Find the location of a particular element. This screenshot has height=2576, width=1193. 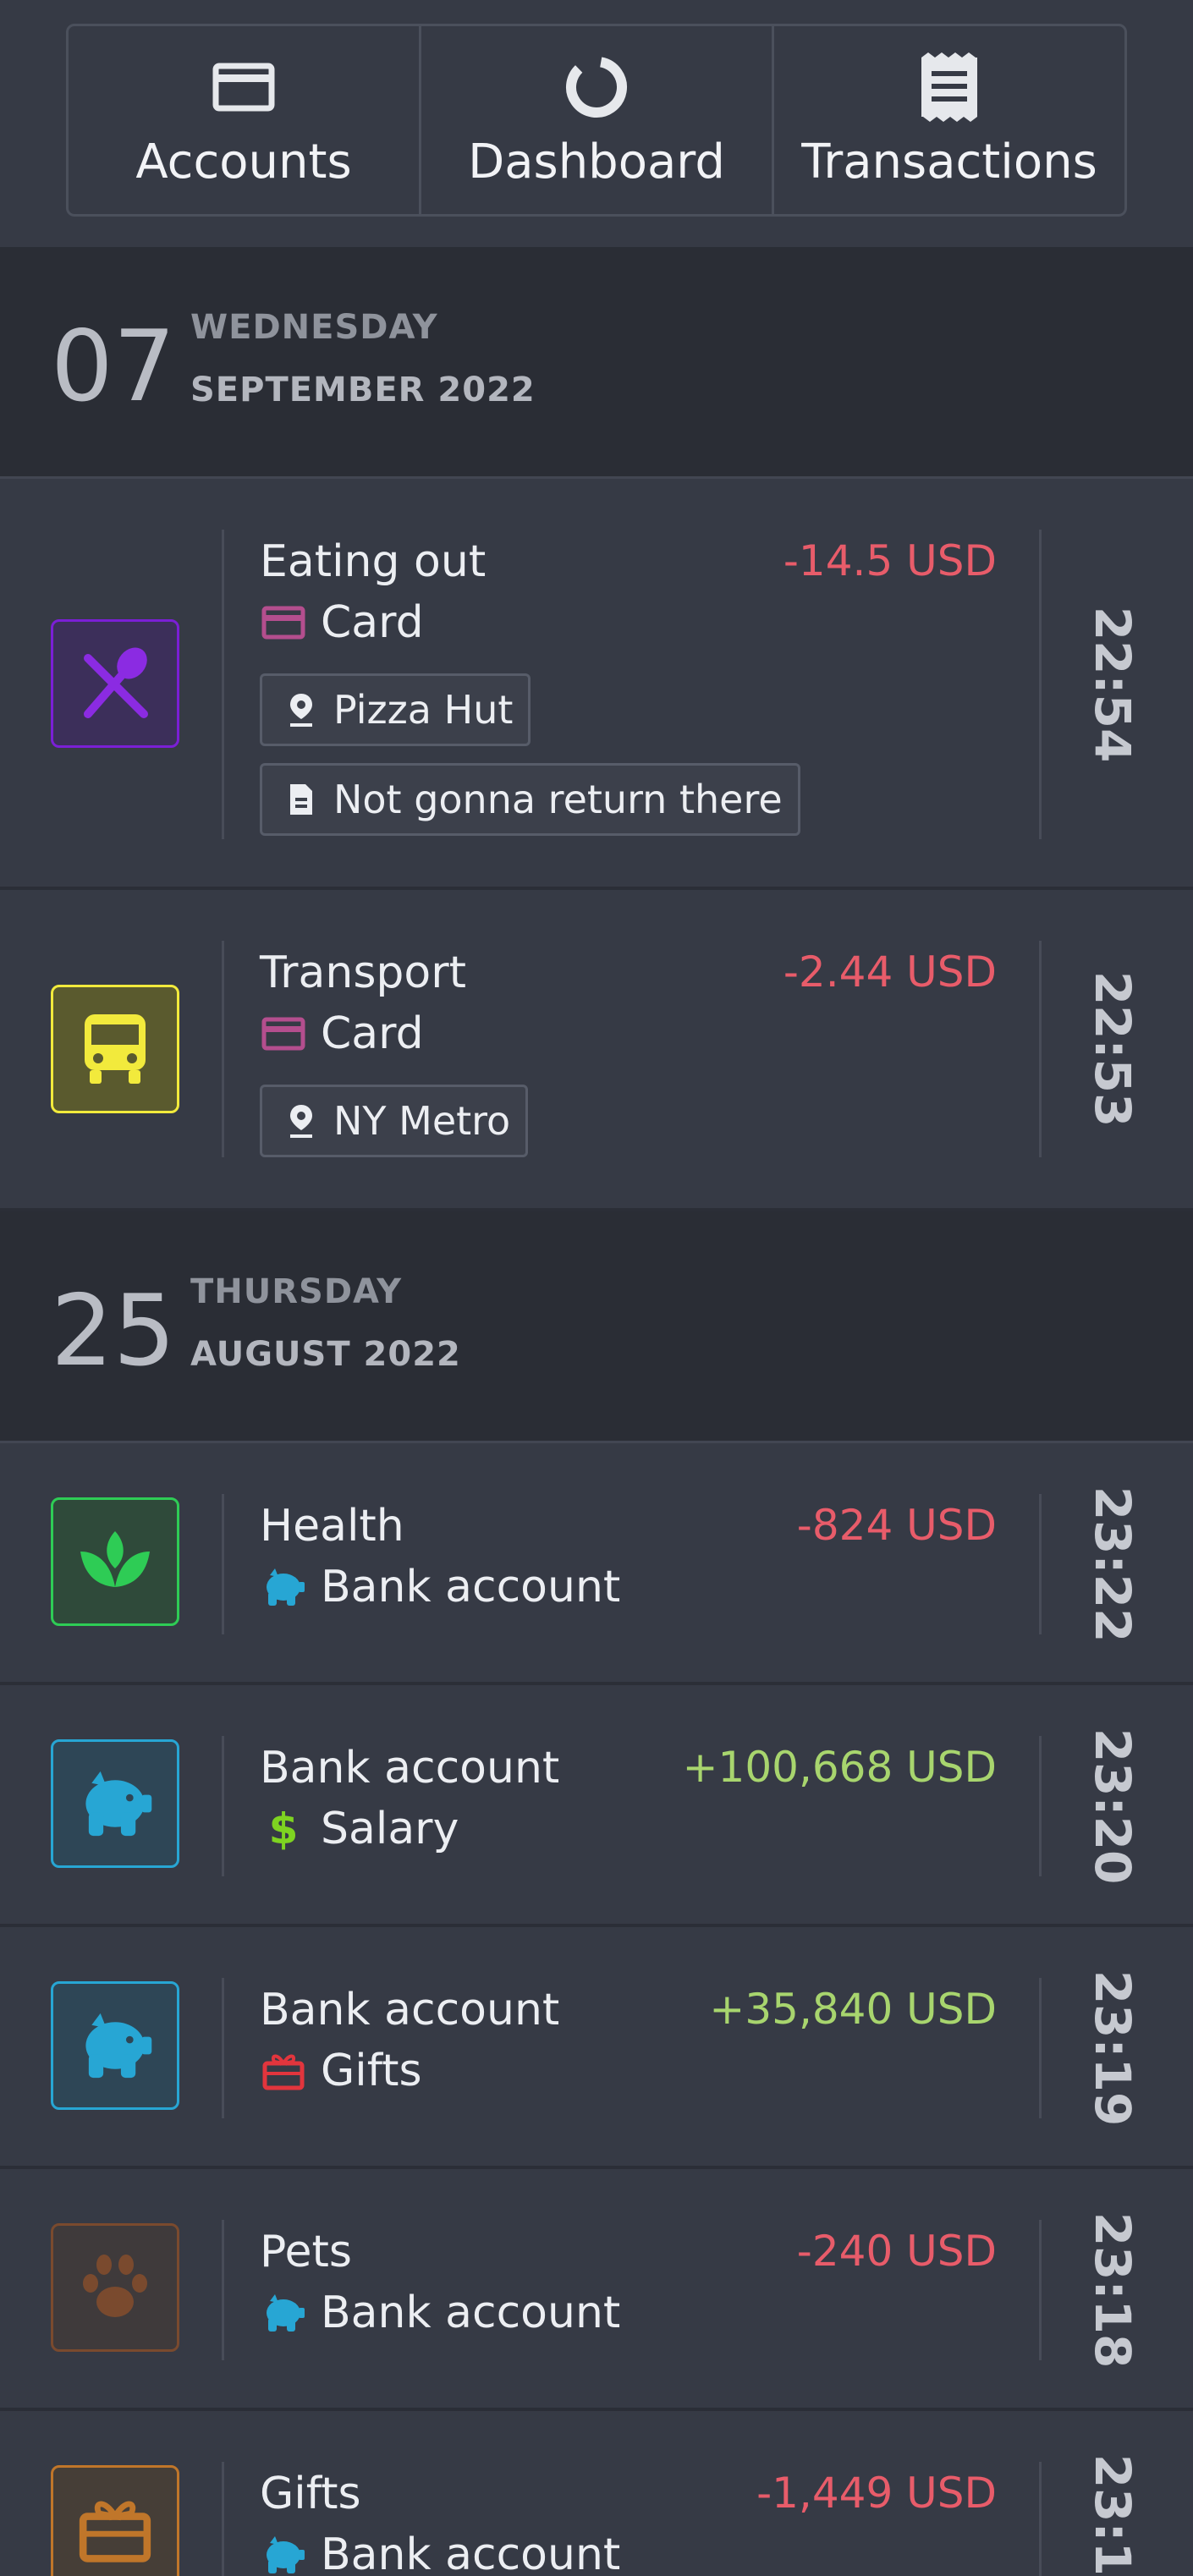

transaction-row: Pets -240 USD Bank account 23:18 is located at coordinates (596, 2290).